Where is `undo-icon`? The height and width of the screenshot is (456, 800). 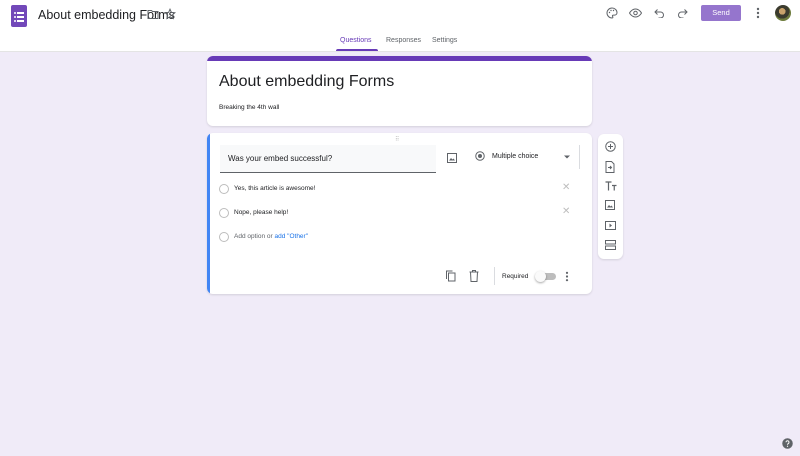
undo-icon is located at coordinates (659, 13).